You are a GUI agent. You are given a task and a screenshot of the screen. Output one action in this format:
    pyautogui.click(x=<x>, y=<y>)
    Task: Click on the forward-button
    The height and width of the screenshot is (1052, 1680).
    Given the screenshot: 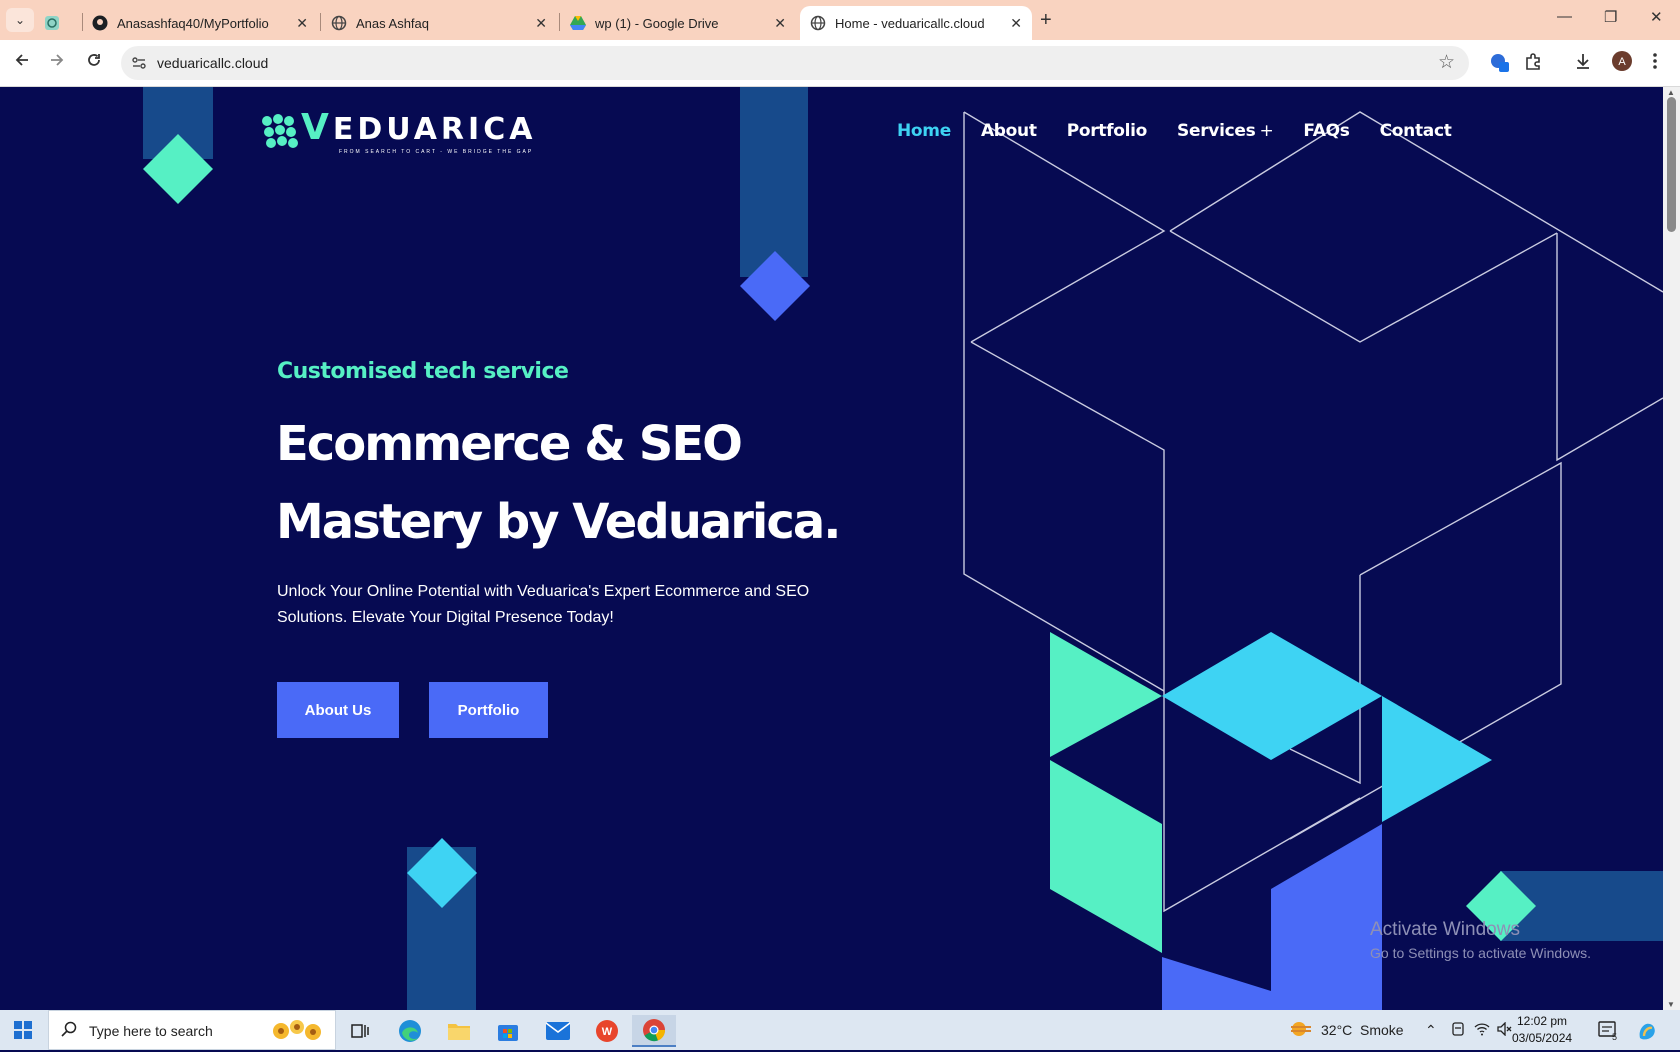 What is the action you would take?
    pyautogui.click(x=57, y=62)
    